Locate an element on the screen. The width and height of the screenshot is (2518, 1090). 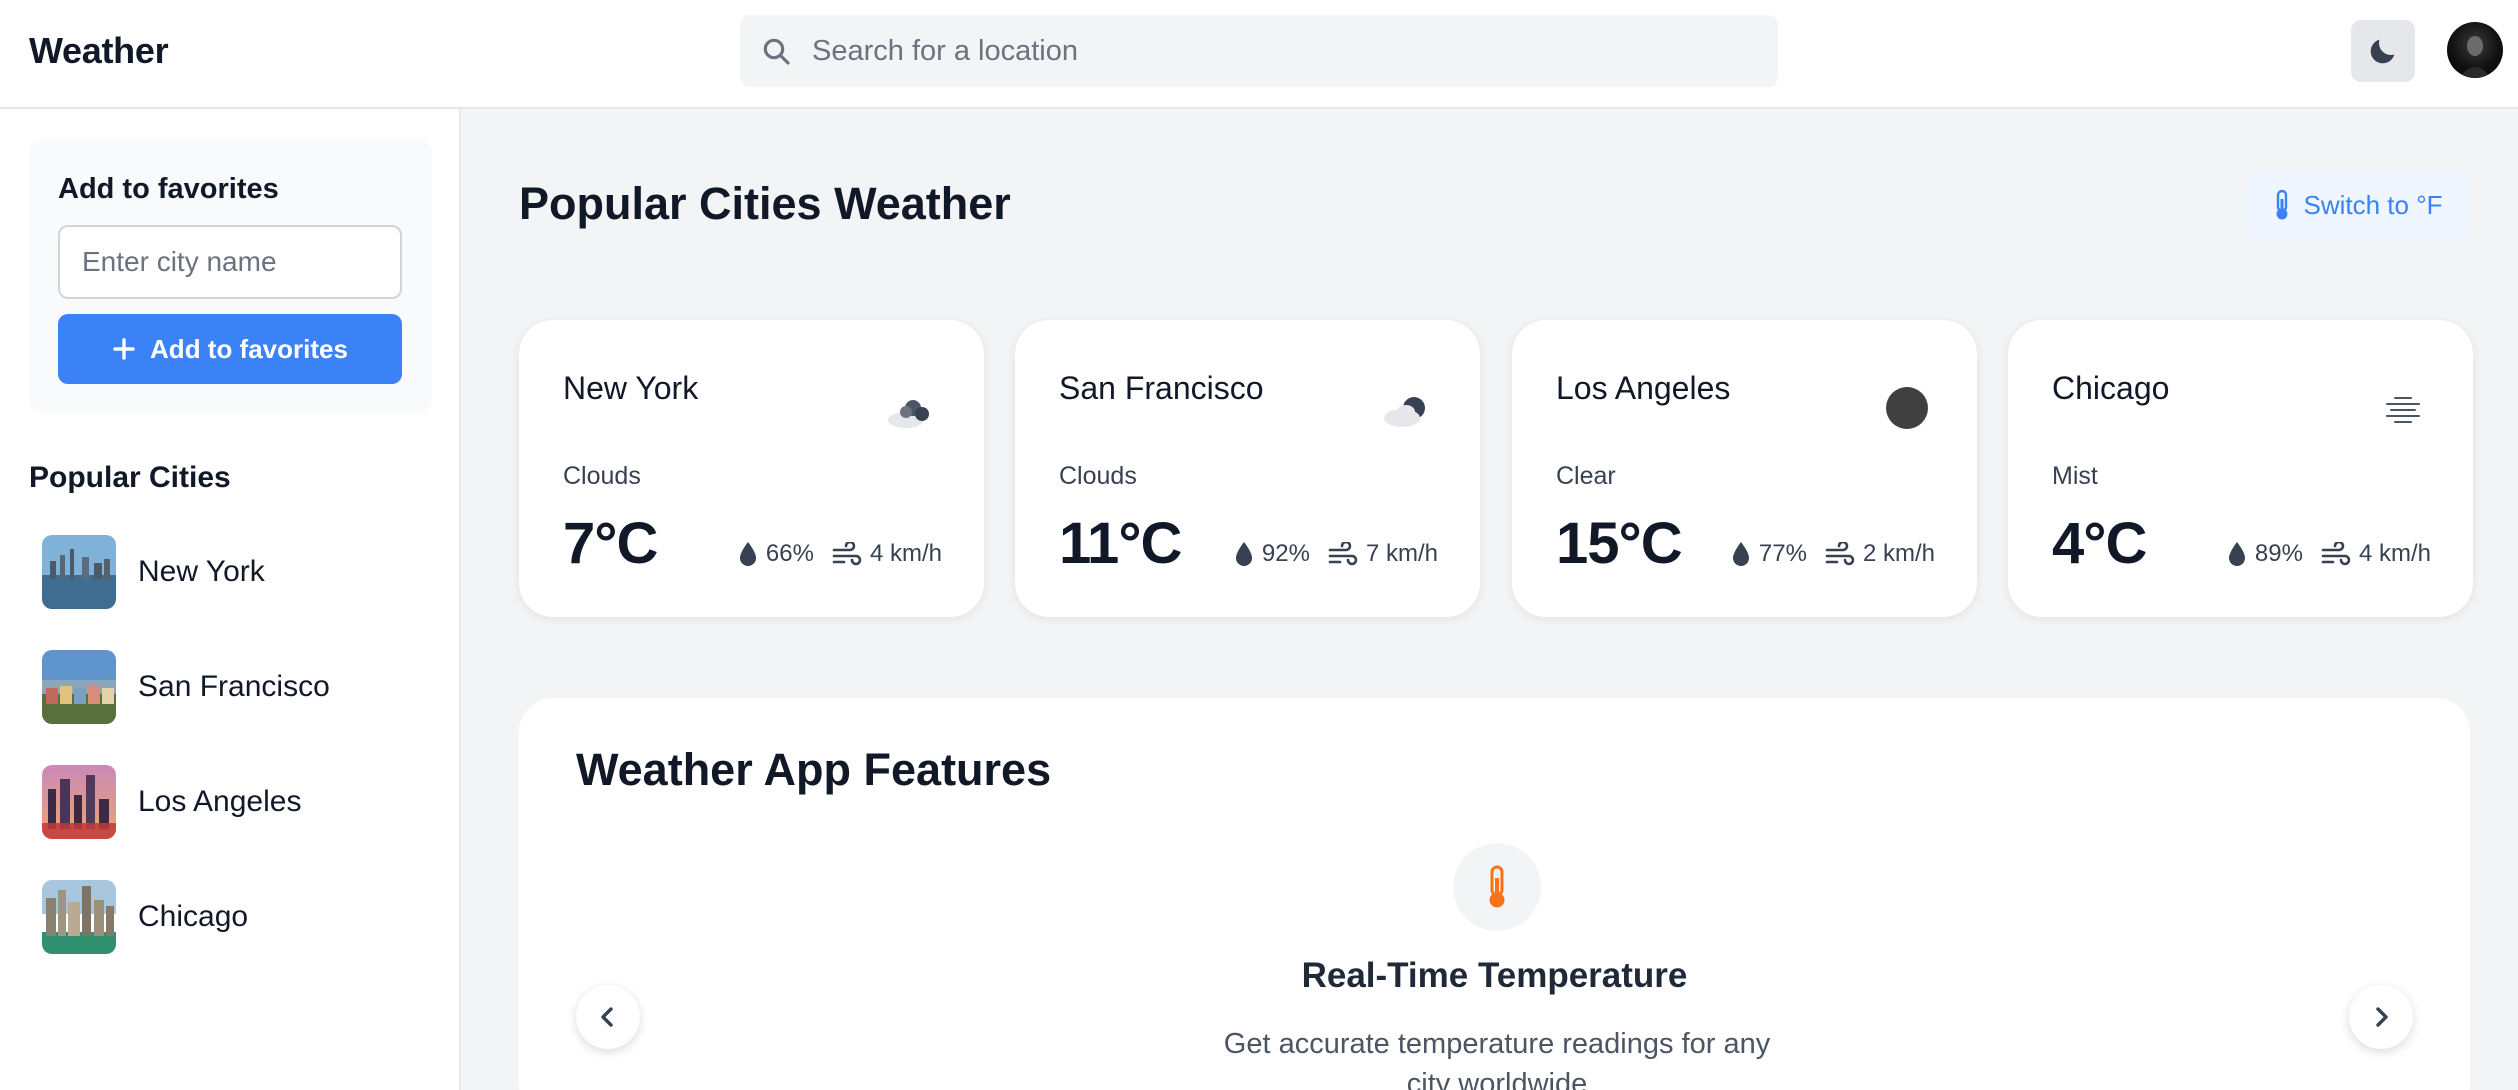
card-stats: 77% 2 km/h is located at coordinates (1833, 554).